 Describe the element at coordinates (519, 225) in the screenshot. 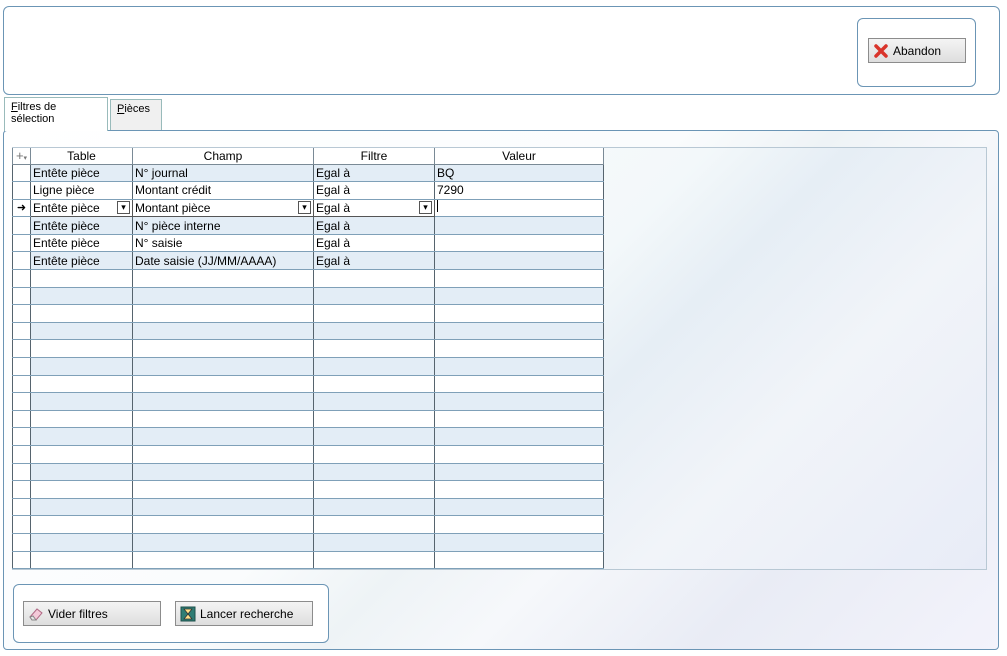

I see `cell-valeur` at that location.